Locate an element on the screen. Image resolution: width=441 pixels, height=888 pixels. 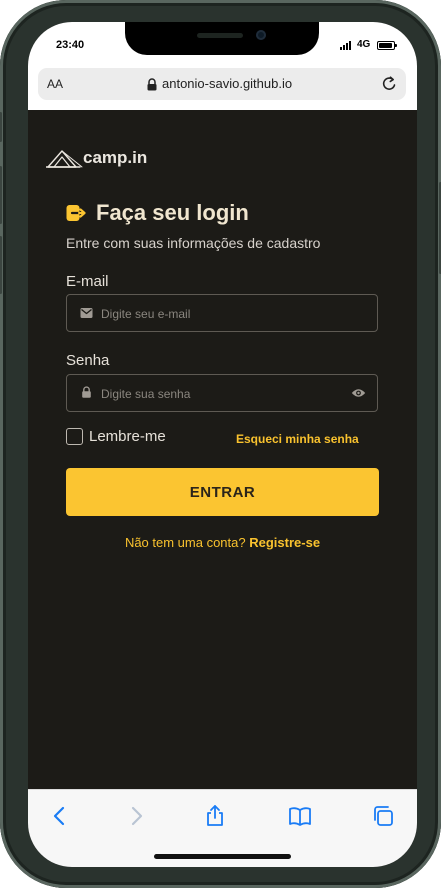
logo-text: camp.in is located at coordinates (115, 157).